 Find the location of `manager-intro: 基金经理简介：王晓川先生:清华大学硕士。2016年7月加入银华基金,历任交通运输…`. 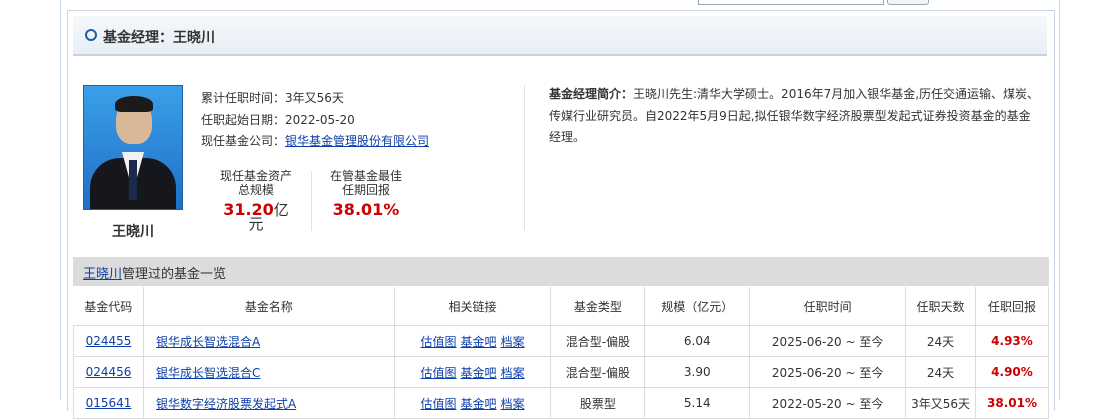

manager-intro: 基金经理简介：王晓川先生:清华大学硕士。2016年7月加入银华基金,历任交通运输… is located at coordinates (795, 116).